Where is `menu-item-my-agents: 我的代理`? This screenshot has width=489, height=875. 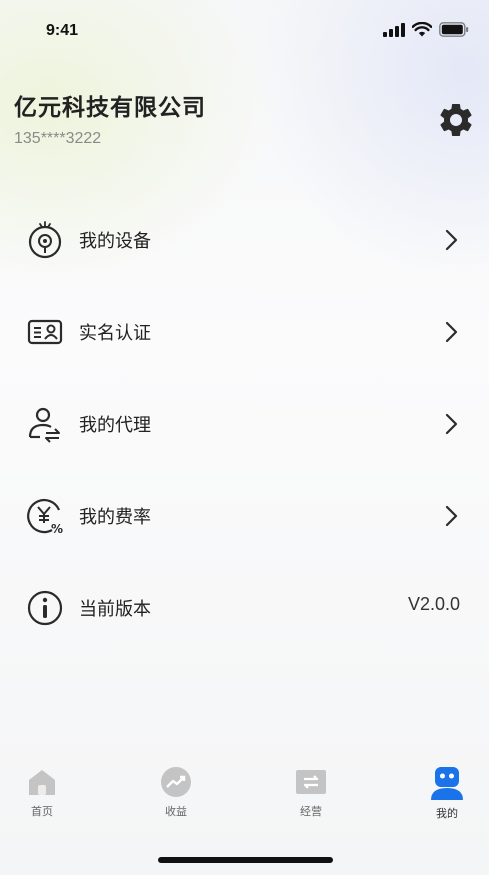 menu-item-my-agents: 我的代理 is located at coordinates (244, 423).